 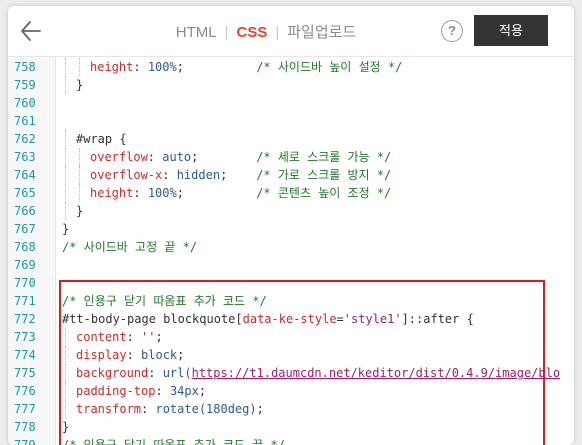 What do you see at coordinates (291, 440) in the screenshot?
I see `code-line: 779 /* 인용구 닫기 따옴표 추가 코드 끝 */` at bounding box center [291, 440].